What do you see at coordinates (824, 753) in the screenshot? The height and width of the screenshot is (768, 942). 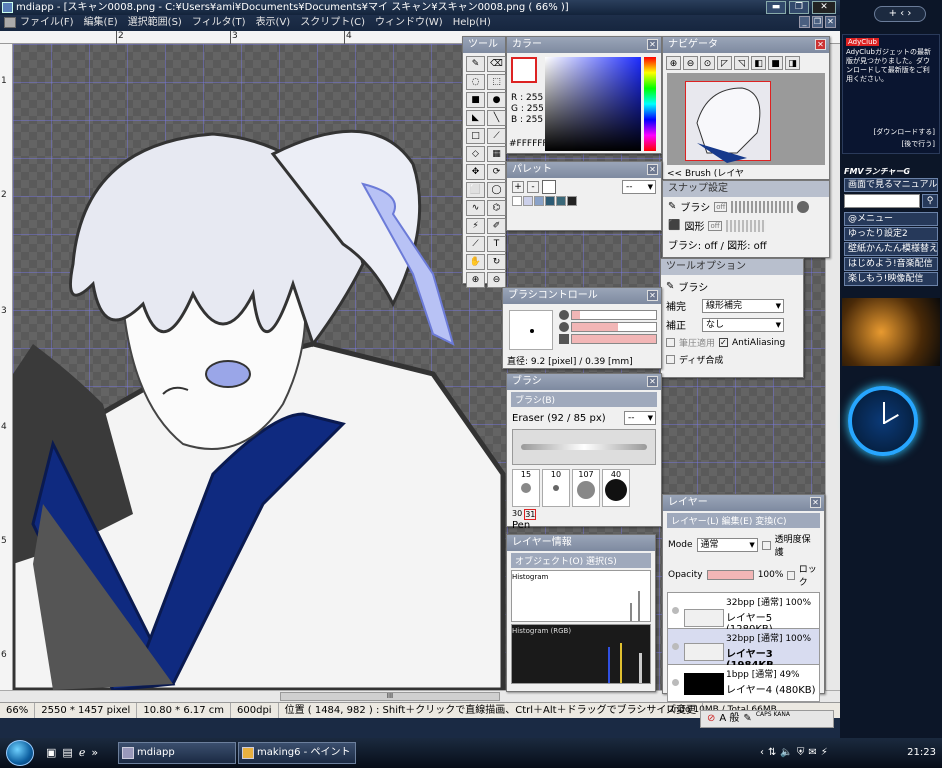 I see `power-icon: ⚡` at bounding box center [824, 753].